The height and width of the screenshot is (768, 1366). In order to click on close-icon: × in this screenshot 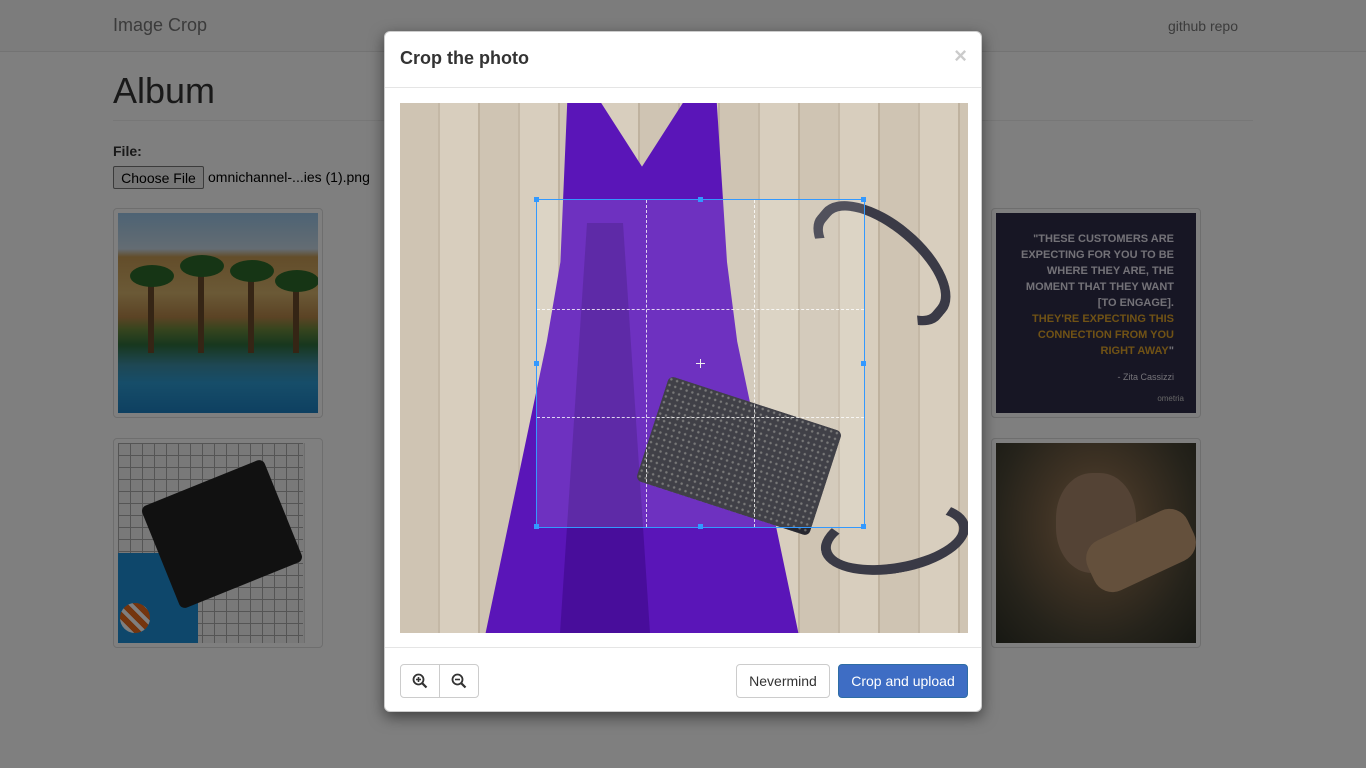, I will do `click(960, 56)`.